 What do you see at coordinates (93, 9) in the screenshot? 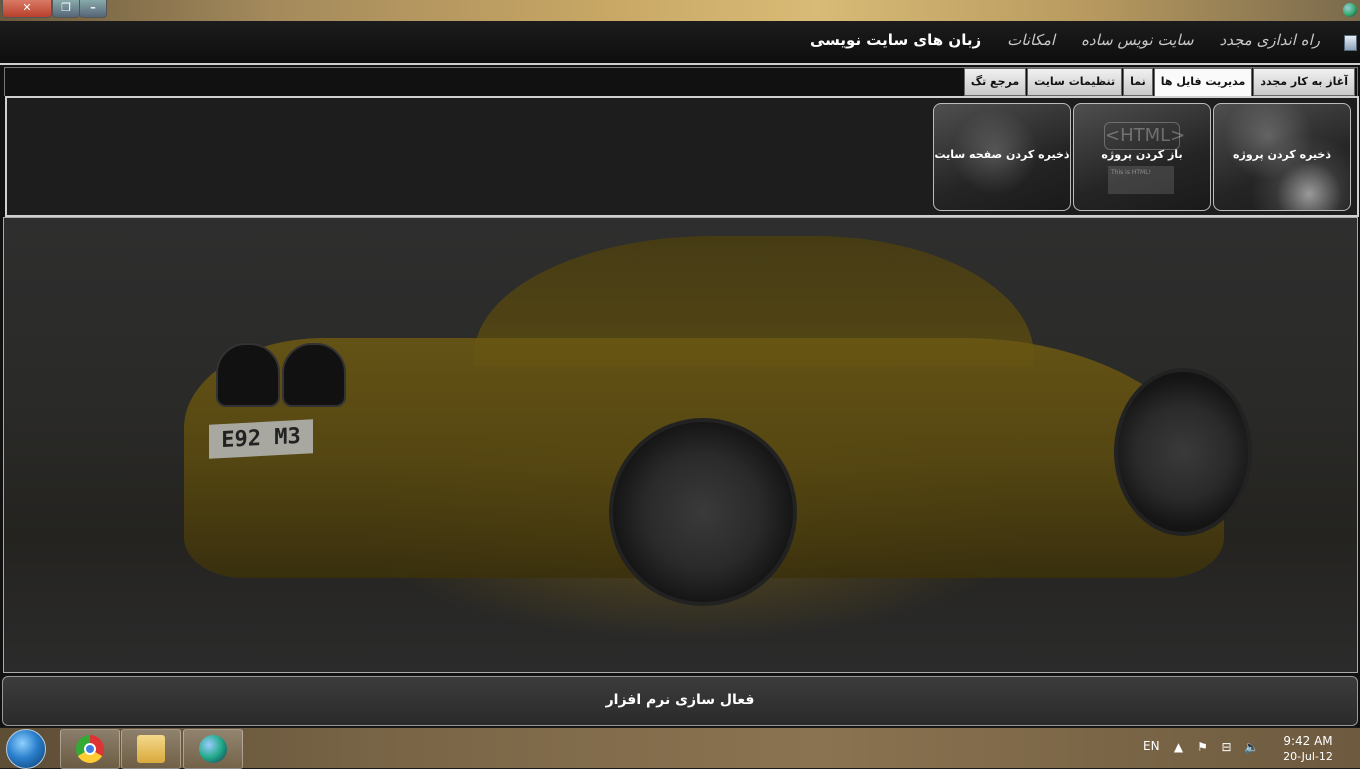
I see `minimize-button: –` at bounding box center [93, 9].